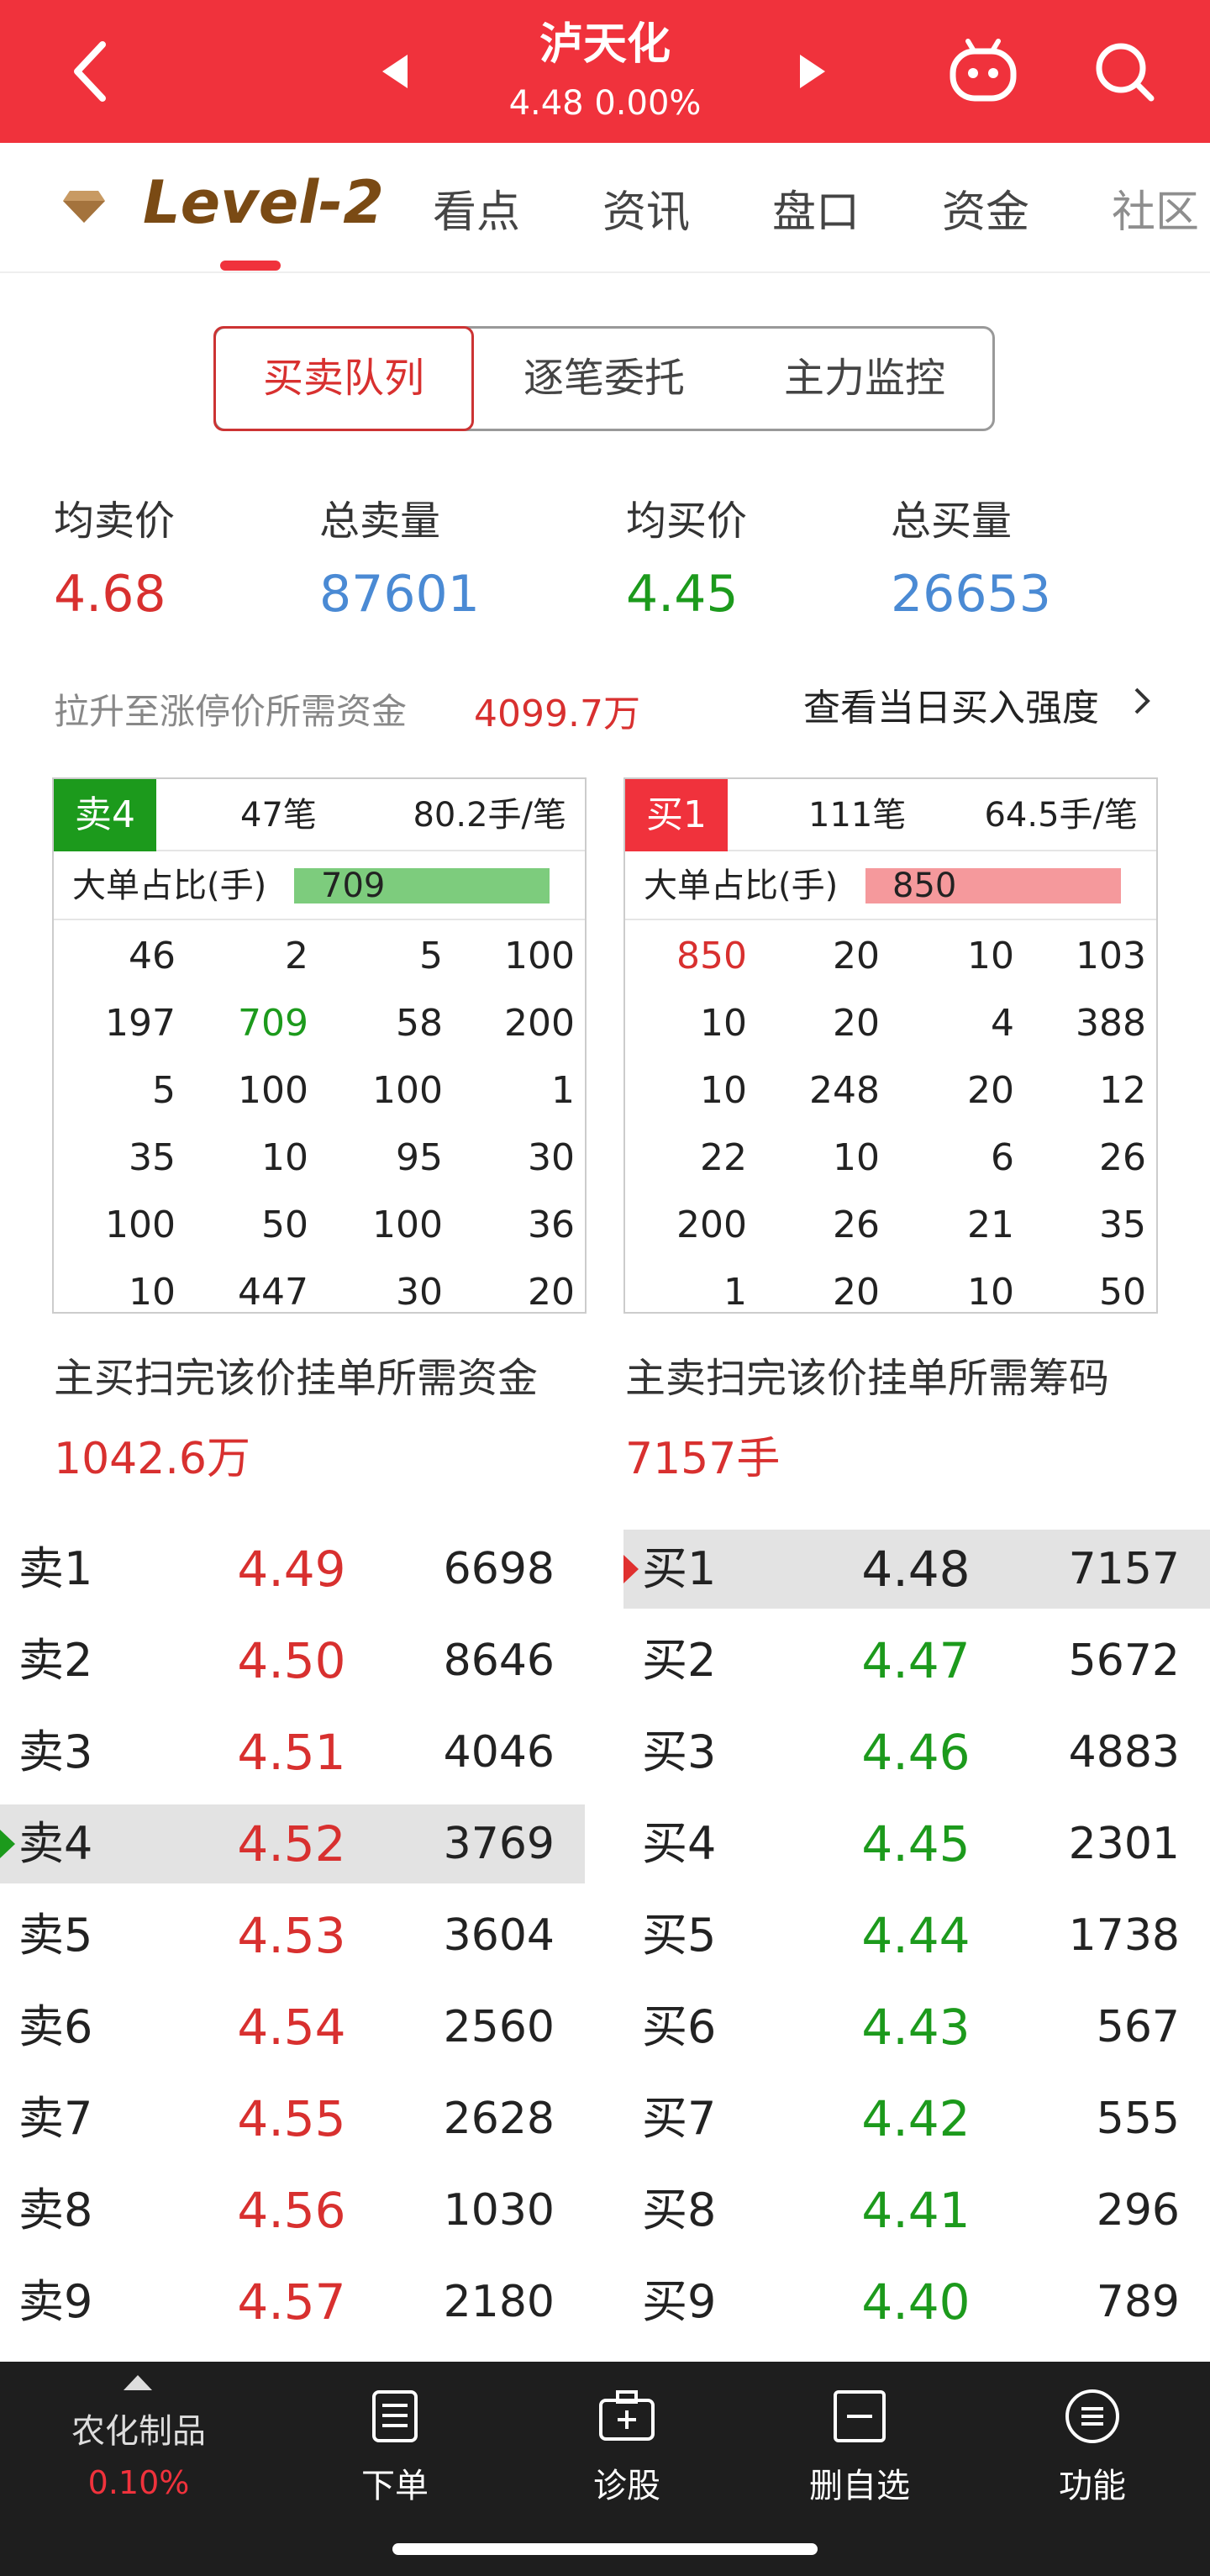 The width and height of the screenshot is (1210, 2576). Describe the element at coordinates (925, 886) in the screenshot. I see `buy-ratio-value: 850` at that location.